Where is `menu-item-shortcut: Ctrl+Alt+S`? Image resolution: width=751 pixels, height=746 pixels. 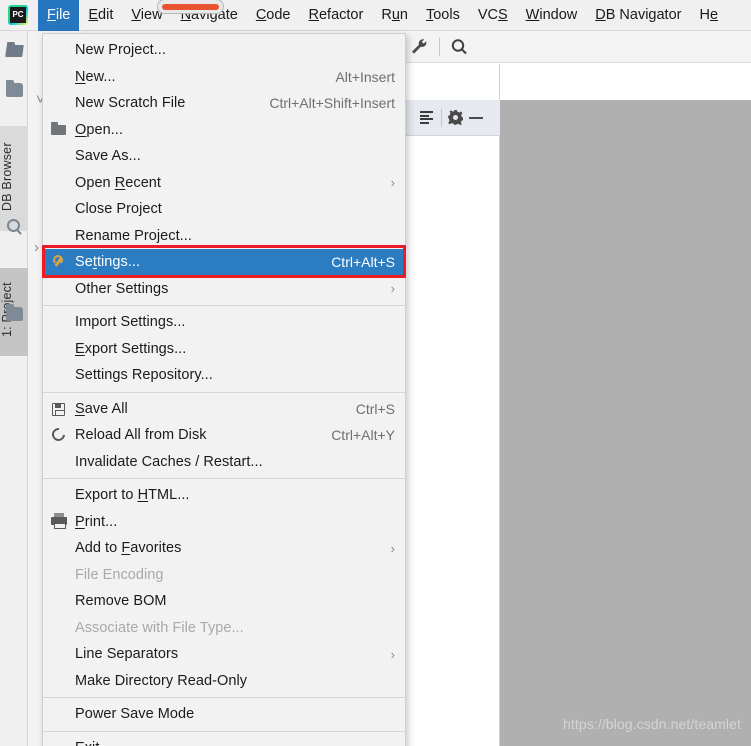 menu-item-shortcut: Ctrl+Alt+S is located at coordinates (363, 262).